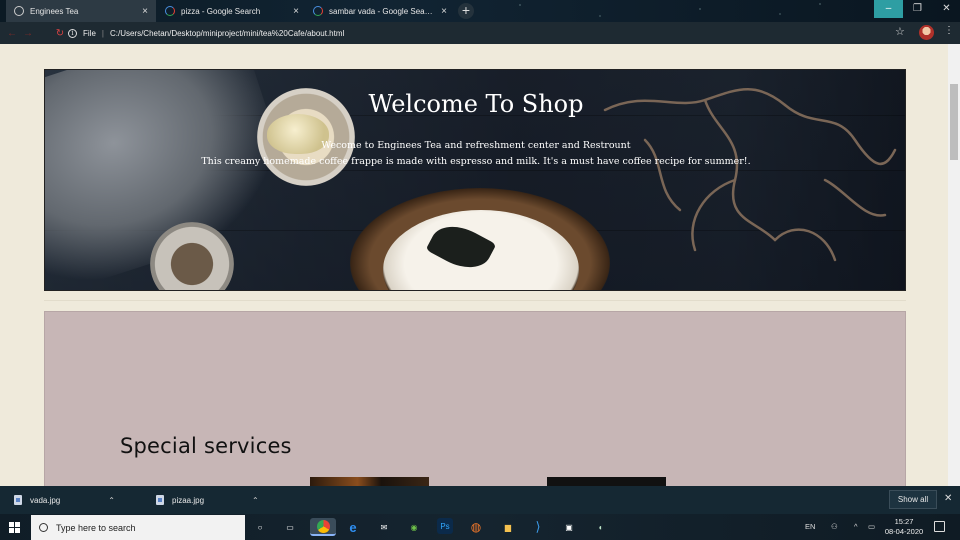 The height and width of the screenshot is (540, 960). I want to click on vscode-icon: ⟩, so click(538, 527).